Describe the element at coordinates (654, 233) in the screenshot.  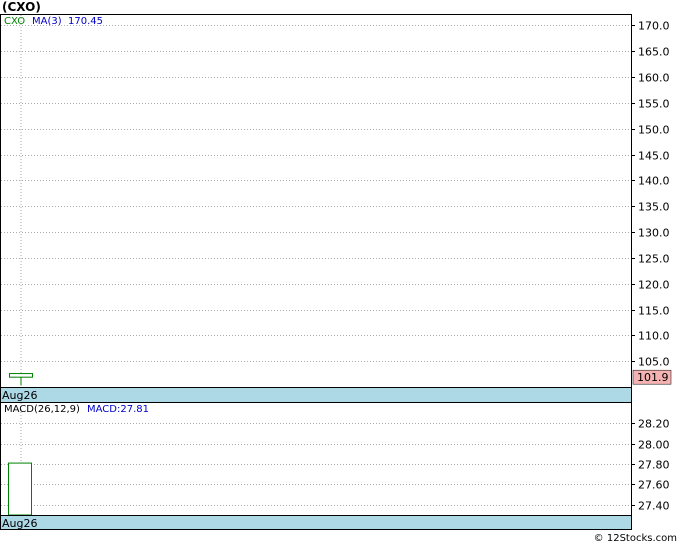
I see `price-tick-label: 130.0` at that location.